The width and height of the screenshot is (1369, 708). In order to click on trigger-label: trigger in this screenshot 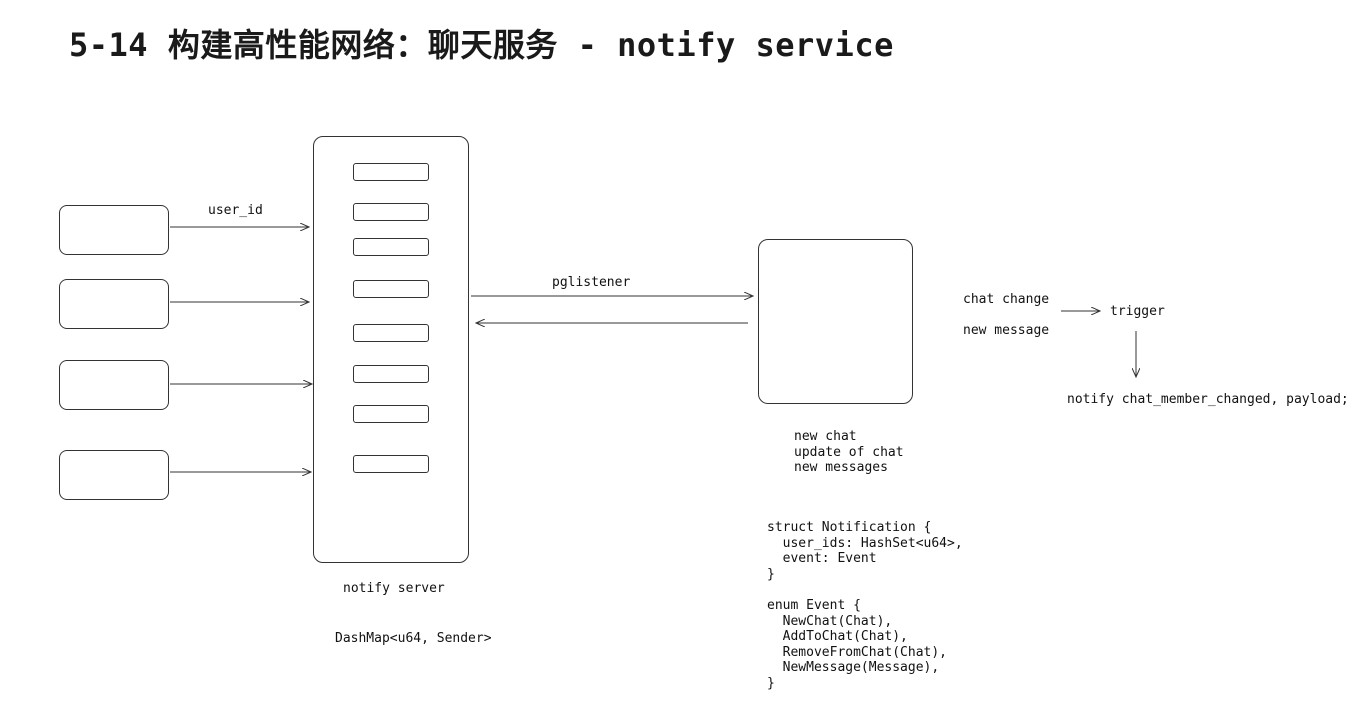, I will do `click(1137, 311)`.